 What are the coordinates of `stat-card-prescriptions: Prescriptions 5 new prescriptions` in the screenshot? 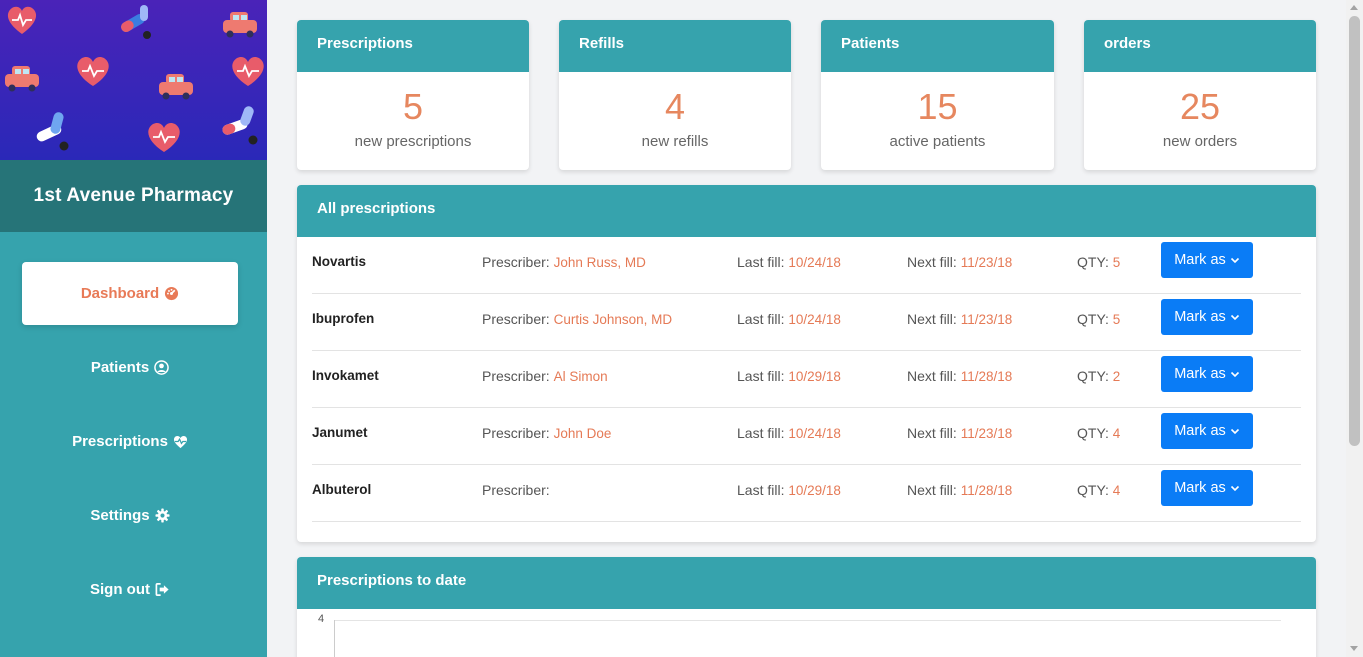 It's located at (413, 95).